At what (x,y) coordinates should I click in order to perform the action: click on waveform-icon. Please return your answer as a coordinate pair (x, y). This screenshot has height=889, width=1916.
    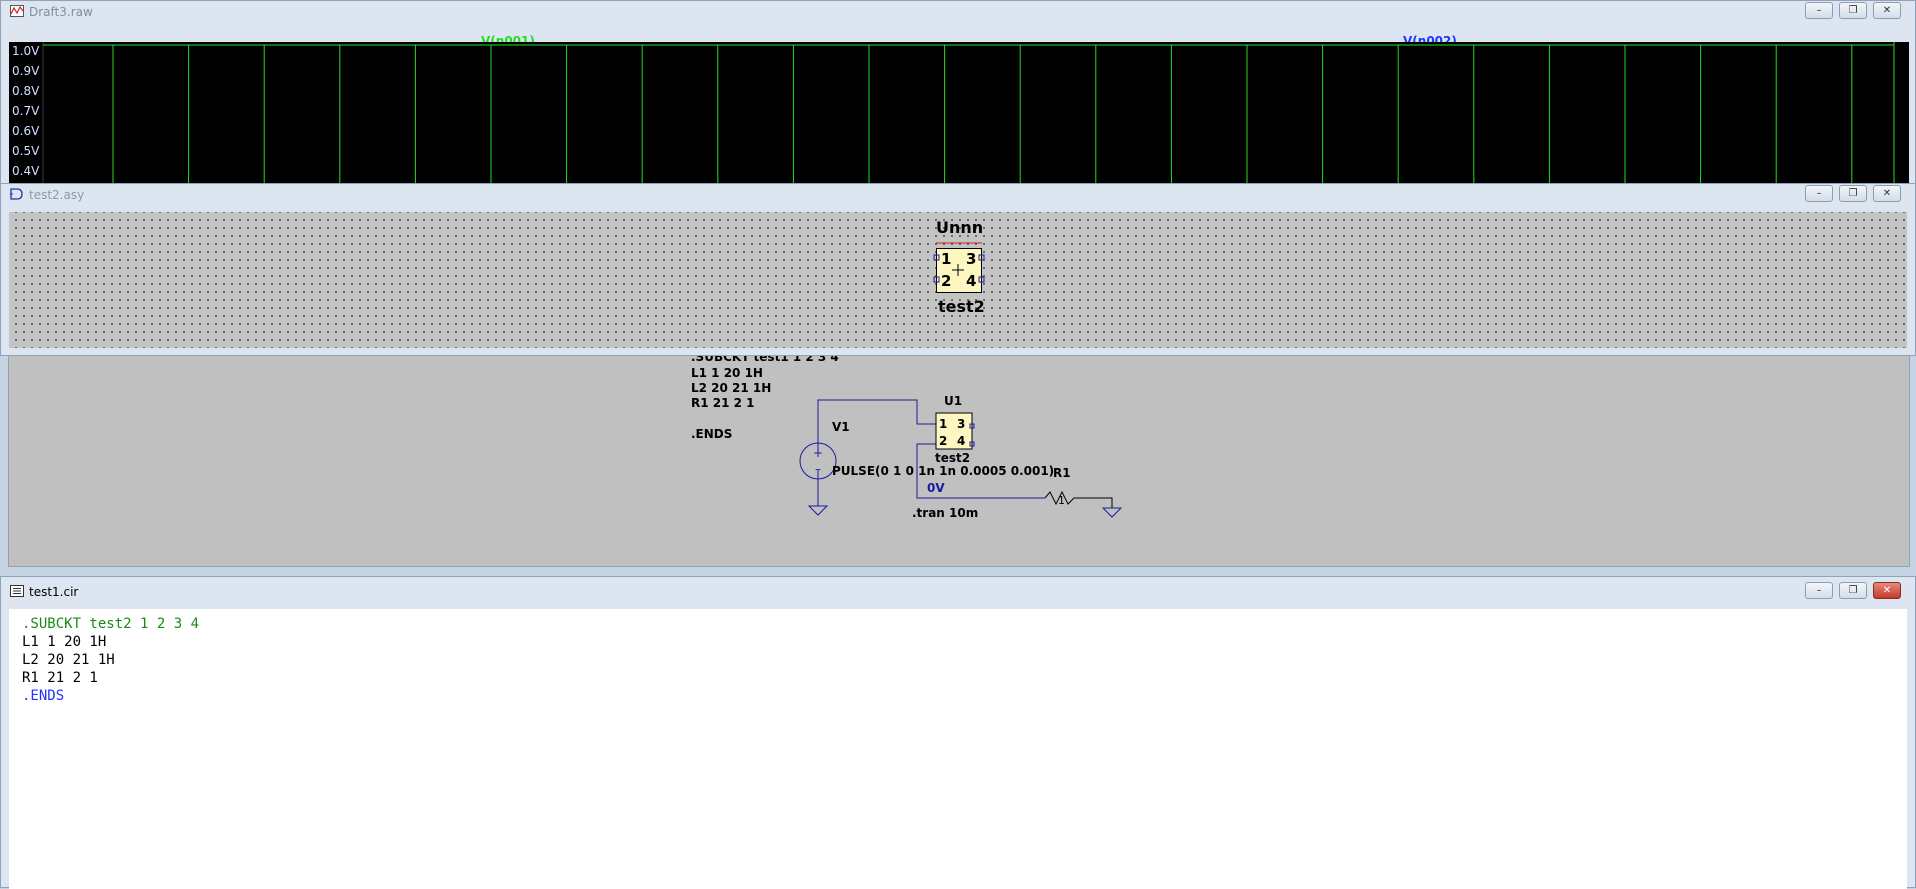
    Looking at the image, I should click on (17, 11).